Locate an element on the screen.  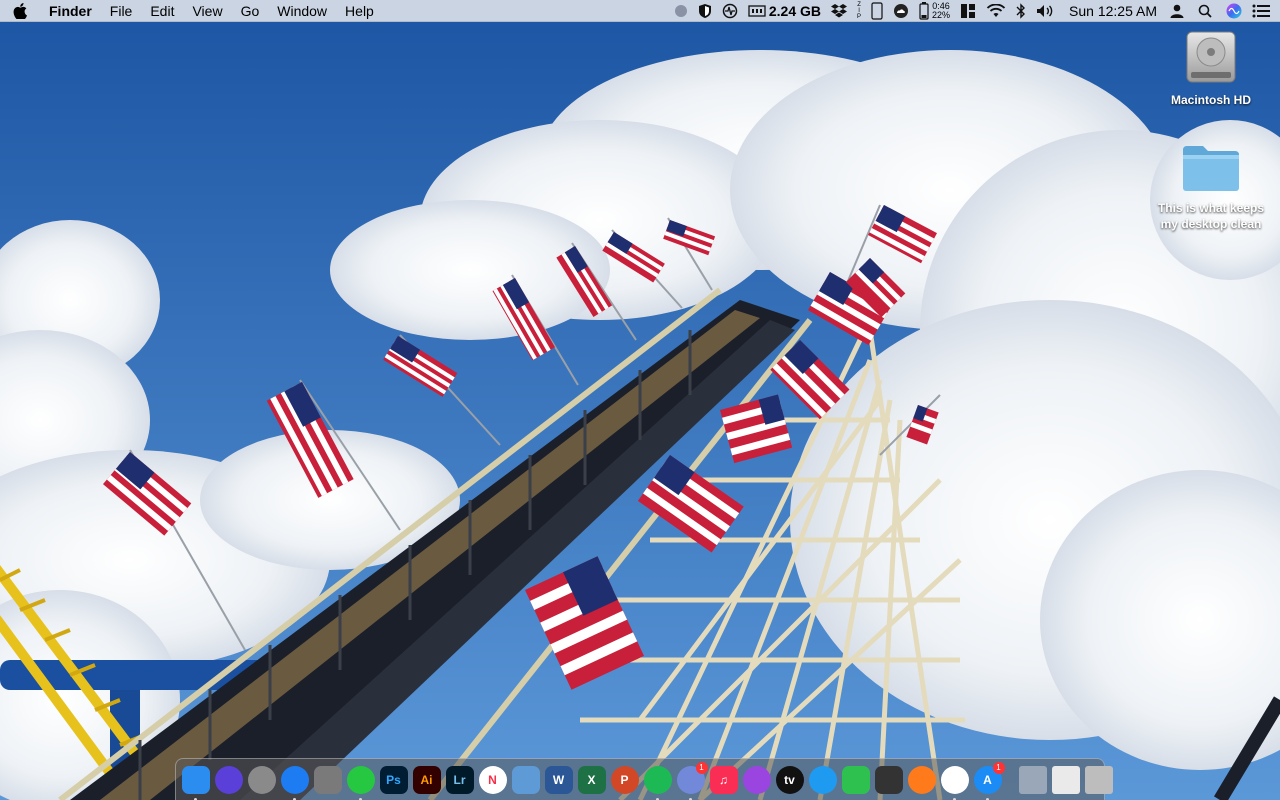
window-grid-icon is located at coordinates (968, 11).